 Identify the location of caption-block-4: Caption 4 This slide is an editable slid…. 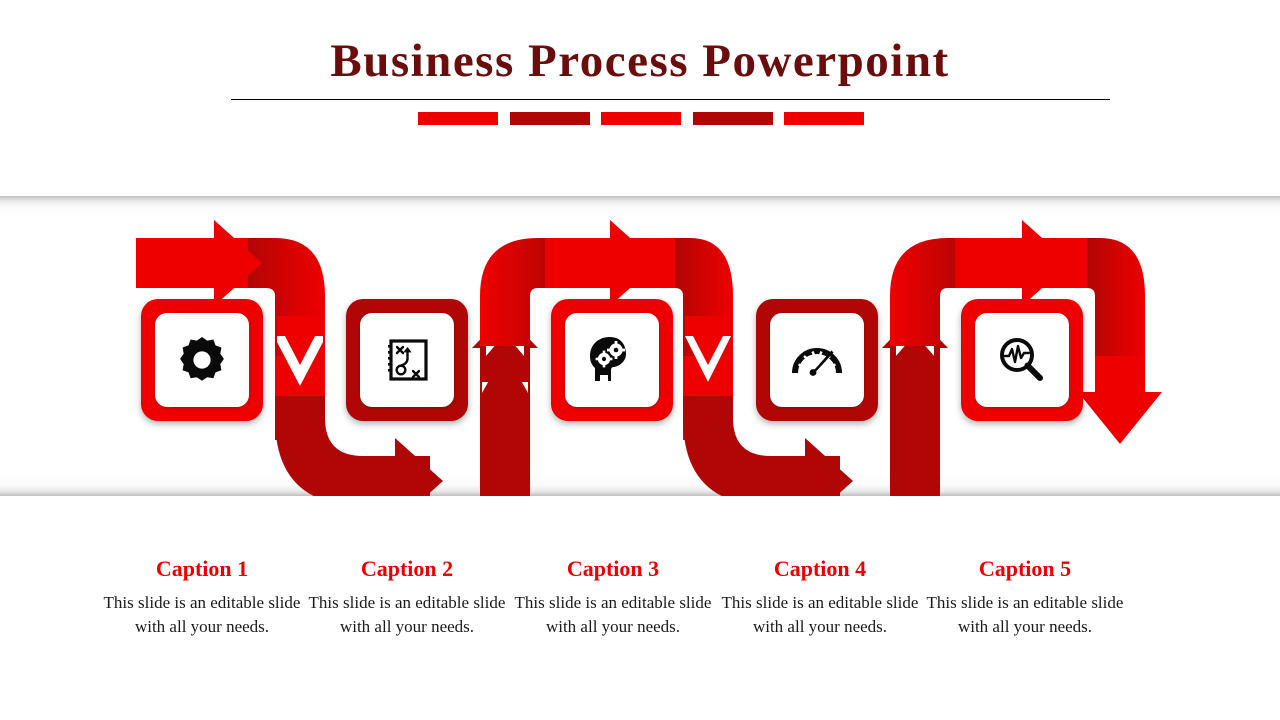
(820, 597).